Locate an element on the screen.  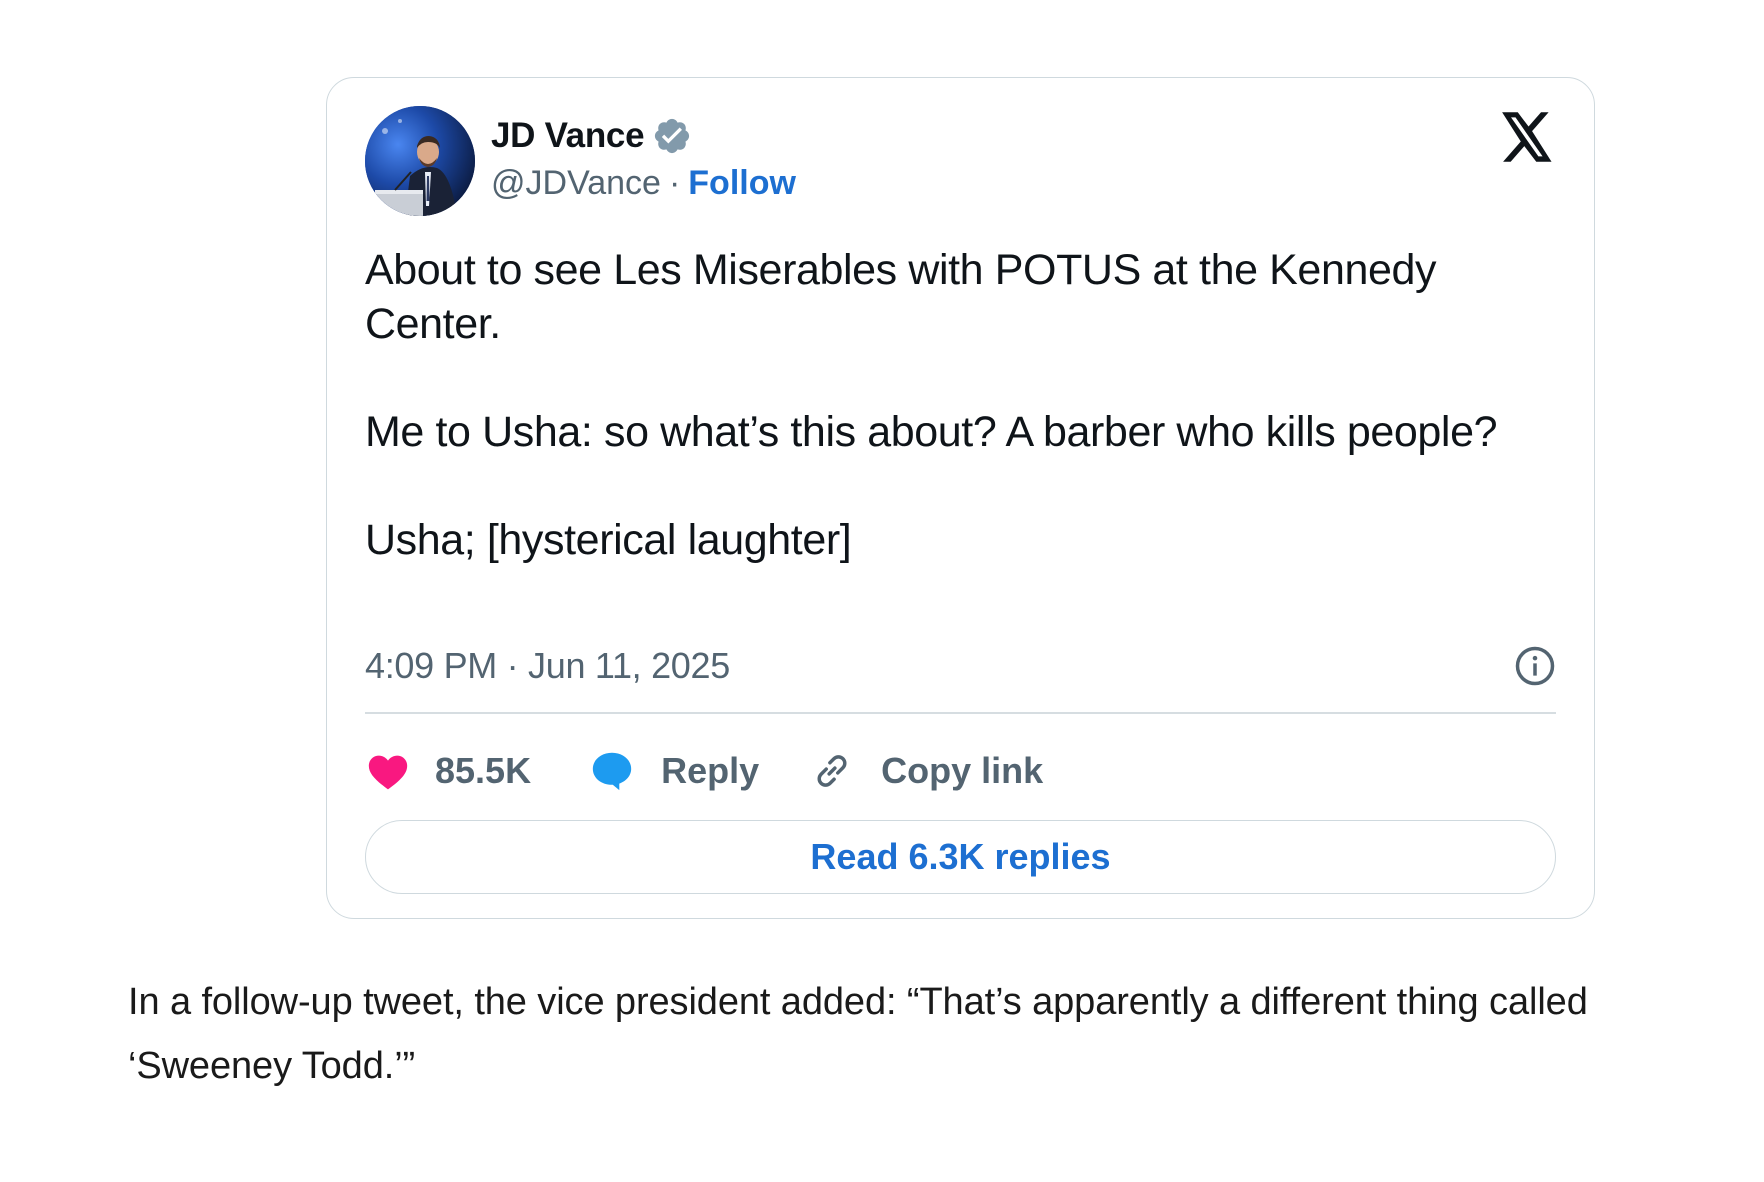
author-handle: @JDVance is located at coordinates (576, 183).